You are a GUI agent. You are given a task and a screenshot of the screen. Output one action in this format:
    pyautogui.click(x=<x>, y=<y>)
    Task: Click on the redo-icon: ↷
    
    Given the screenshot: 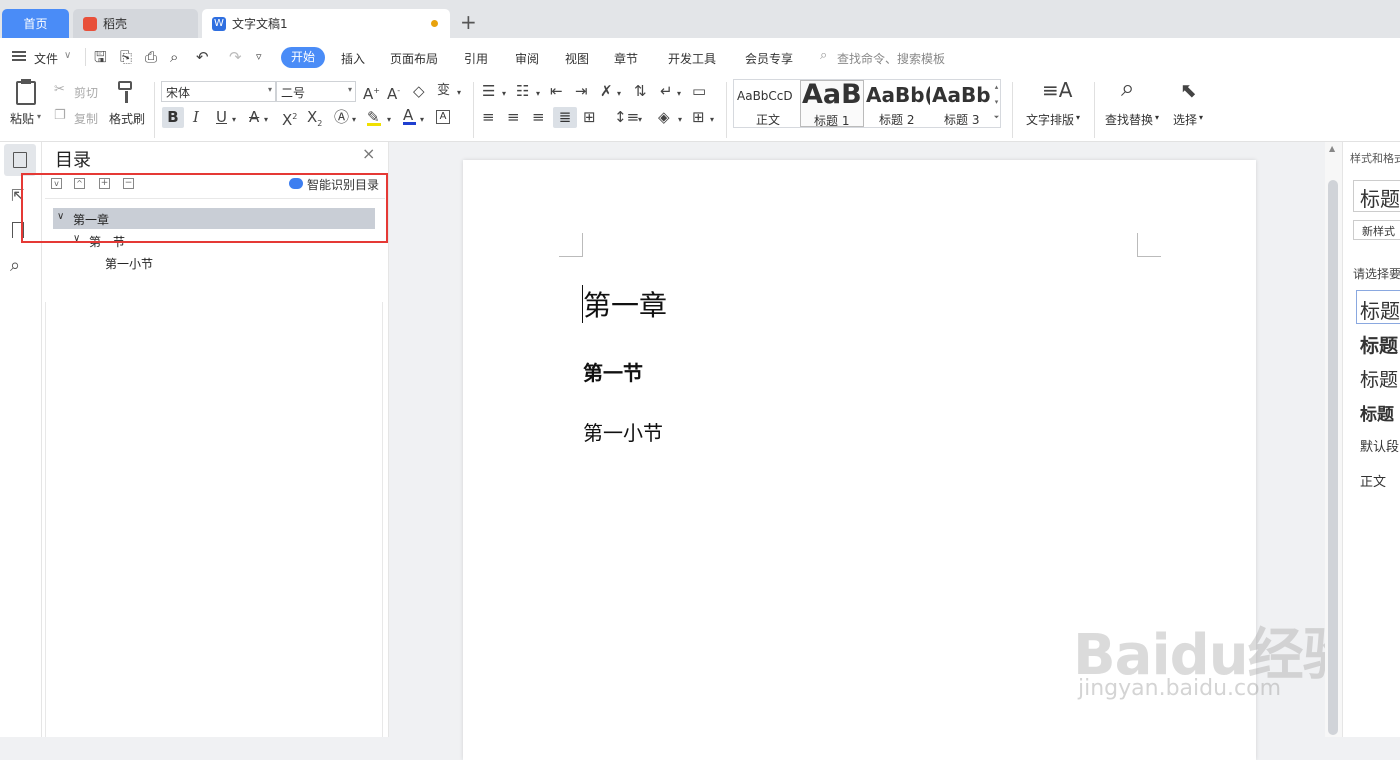 What is the action you would take?
    pyautogui.click(x=235, y=57)
    